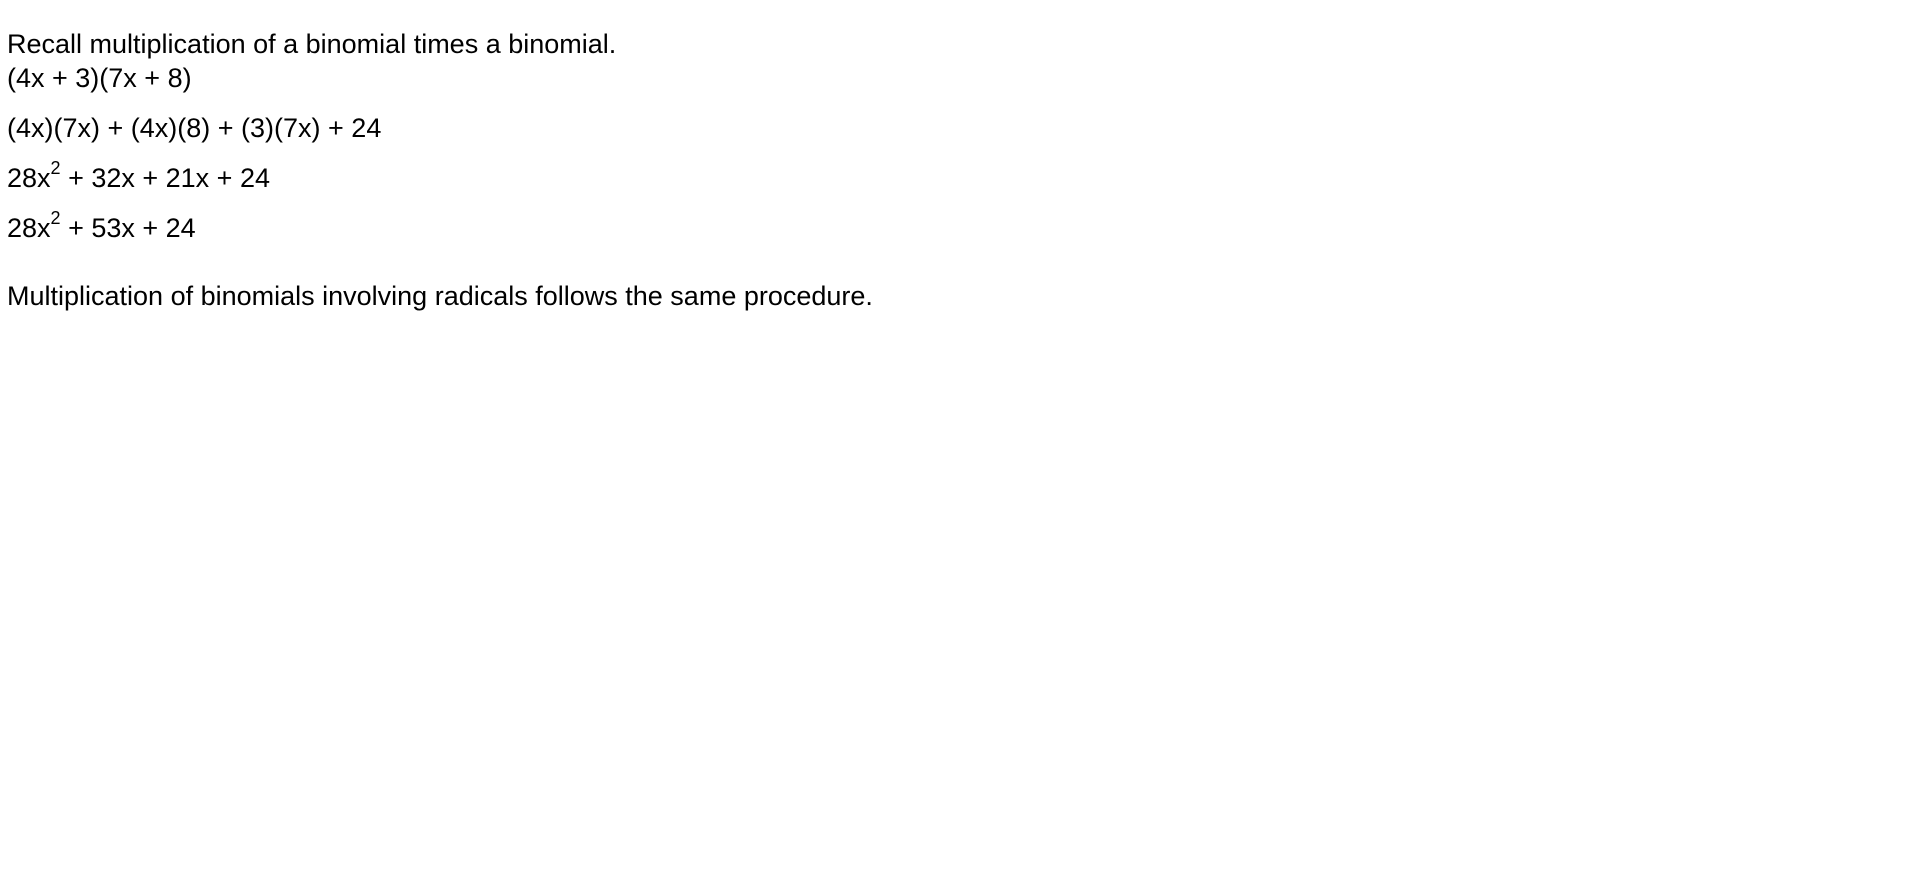  Describe the element at coordinates (29, 228) in the screenshot. I see `step-result-base: 28x` at that location.